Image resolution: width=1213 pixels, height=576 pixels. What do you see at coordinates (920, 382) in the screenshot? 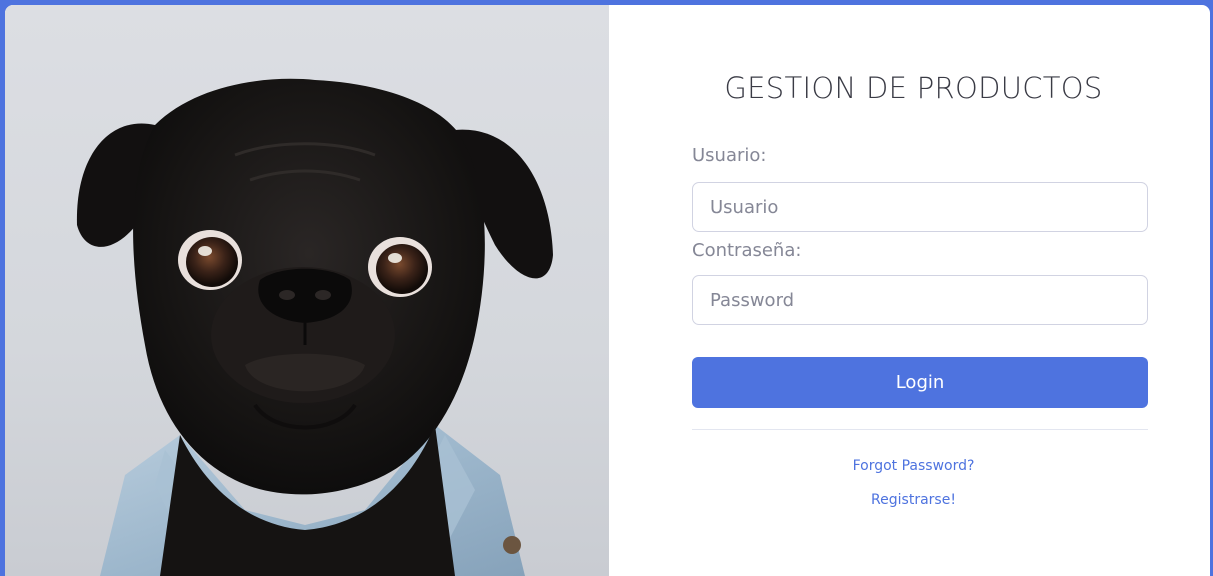
I see `login-button: Login` at bounding box center [920, 382].